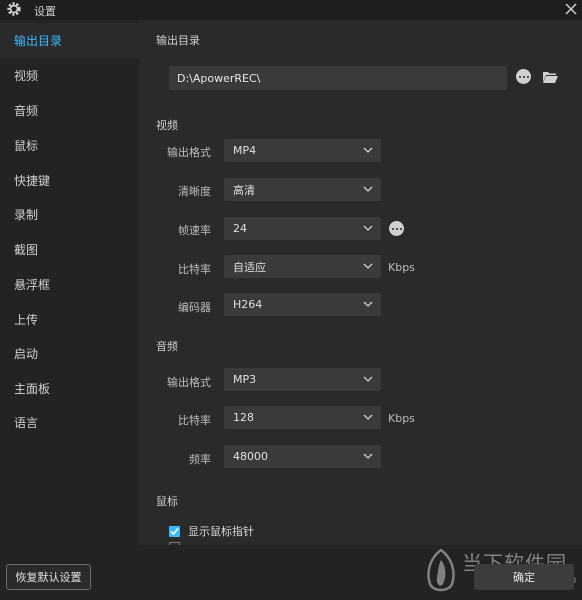  I want to click on sidebar-item-video: 视频, so click(69, 75).